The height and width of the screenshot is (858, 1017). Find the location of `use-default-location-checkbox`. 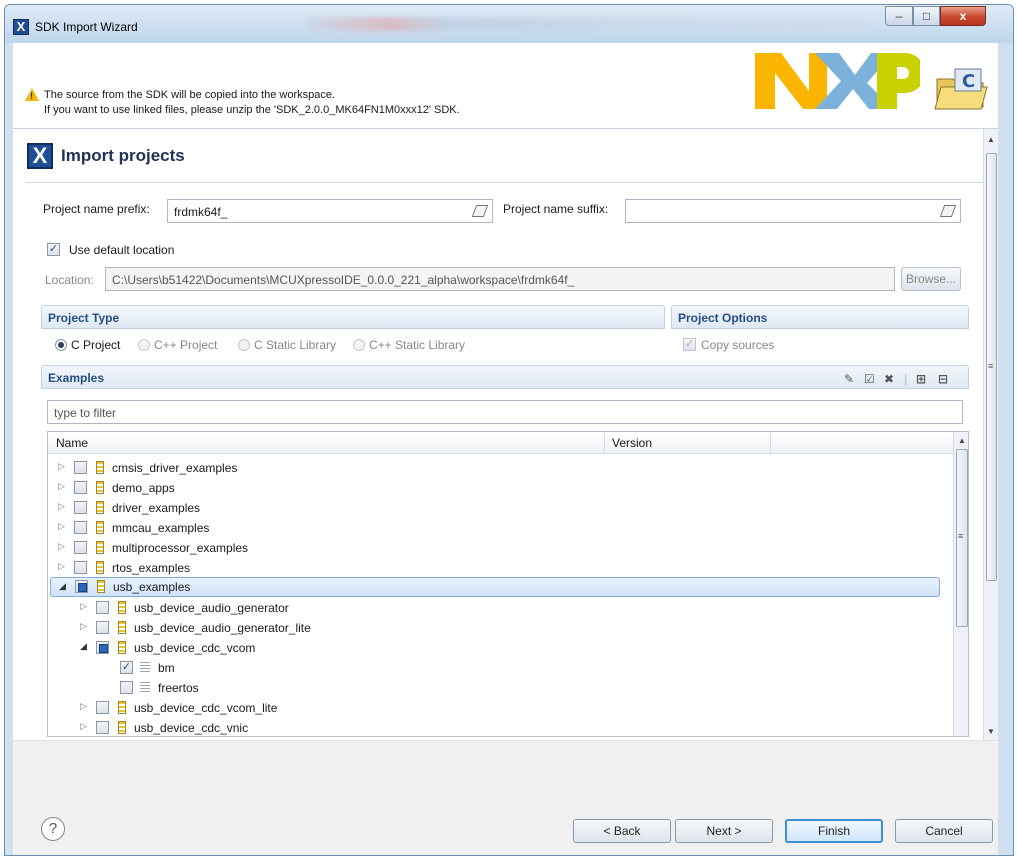

use-default-location-checkbox is located at coordinates (53, 249).